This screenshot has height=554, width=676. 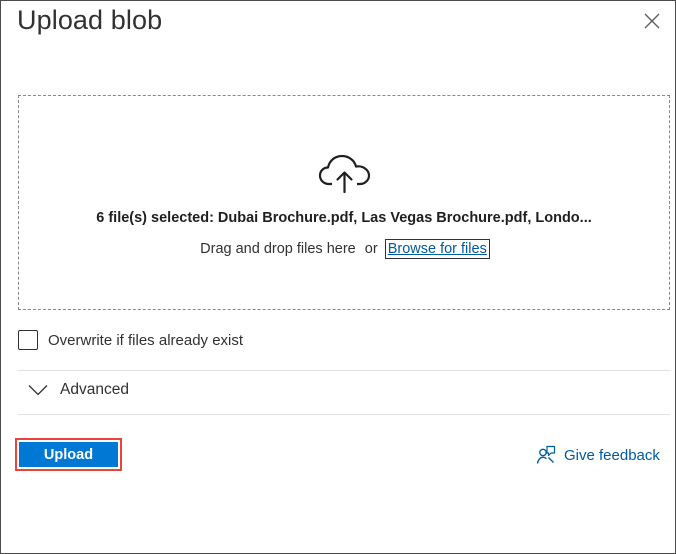 I want to click on divider-bottom, so click(x=344, y=414).